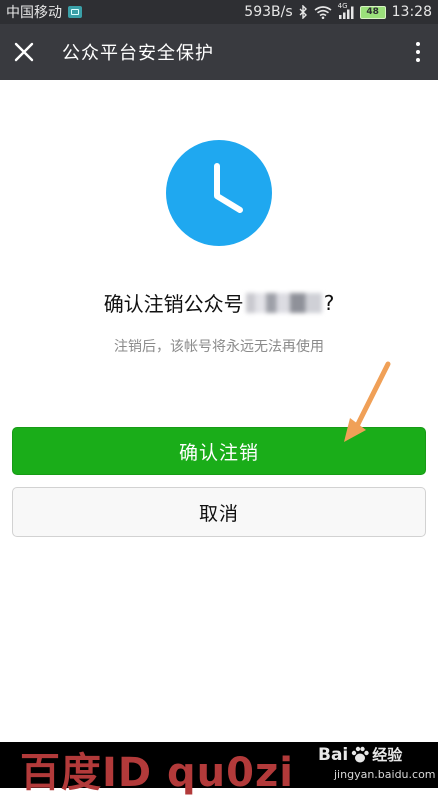 The width and height of the screenshot is (438, 798). What do you see at coordinates (268, 12) in the screenshot?
I see `network-speed: 593B/s` at bounding box center [268, 12].